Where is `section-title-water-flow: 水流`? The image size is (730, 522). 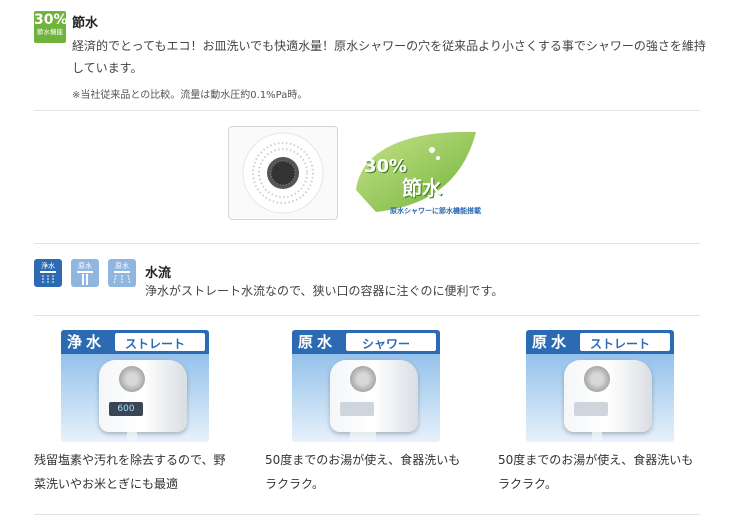 section-title-water-flow: 水流 is located at coordinates (158, 273).